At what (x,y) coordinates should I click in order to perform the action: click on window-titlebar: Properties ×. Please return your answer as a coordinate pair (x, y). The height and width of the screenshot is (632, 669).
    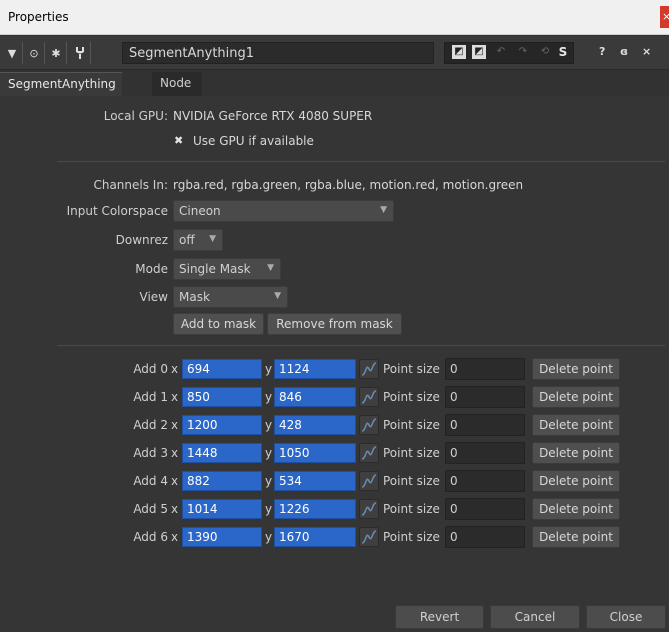
    Looking at the image, I should click on (334, 17).